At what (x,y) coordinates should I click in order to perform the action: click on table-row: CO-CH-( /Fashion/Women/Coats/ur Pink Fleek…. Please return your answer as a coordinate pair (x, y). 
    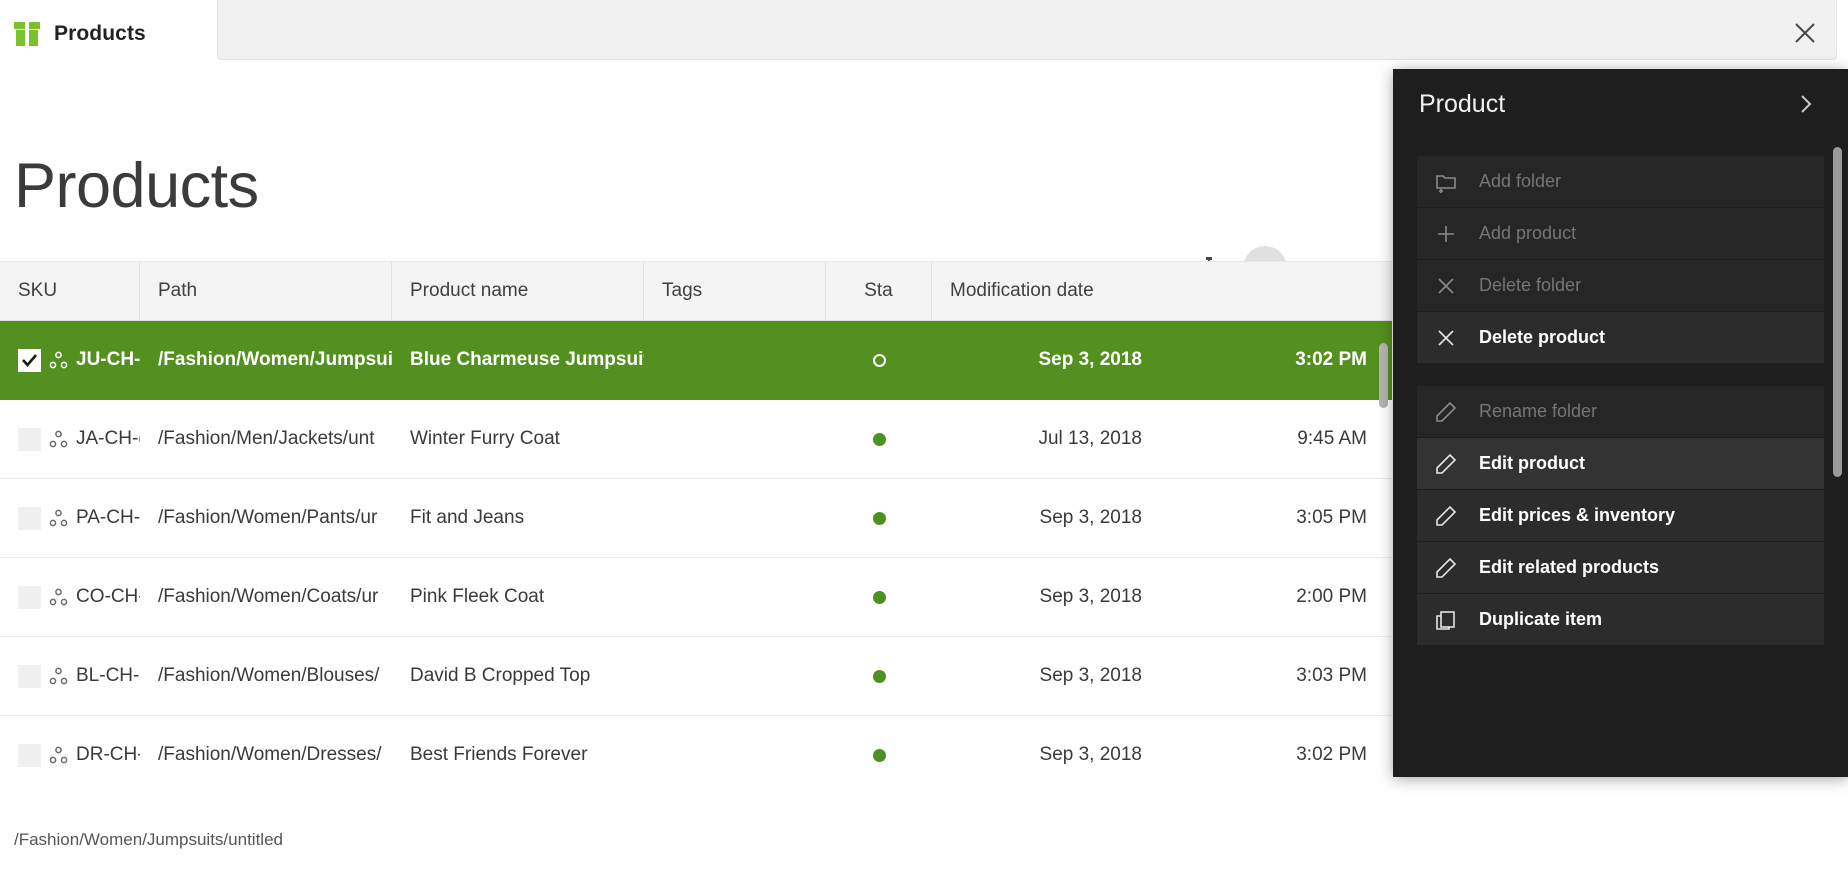
    Looking at the image, I should click on (696, 597).